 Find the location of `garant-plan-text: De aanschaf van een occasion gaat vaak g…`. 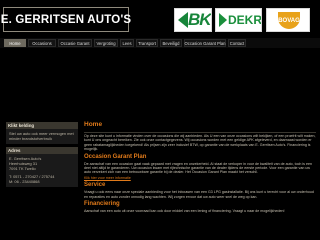

garant-plan-text: De aanschaf van een occasion gaat vaak g… is located at coordinates (198, 168).